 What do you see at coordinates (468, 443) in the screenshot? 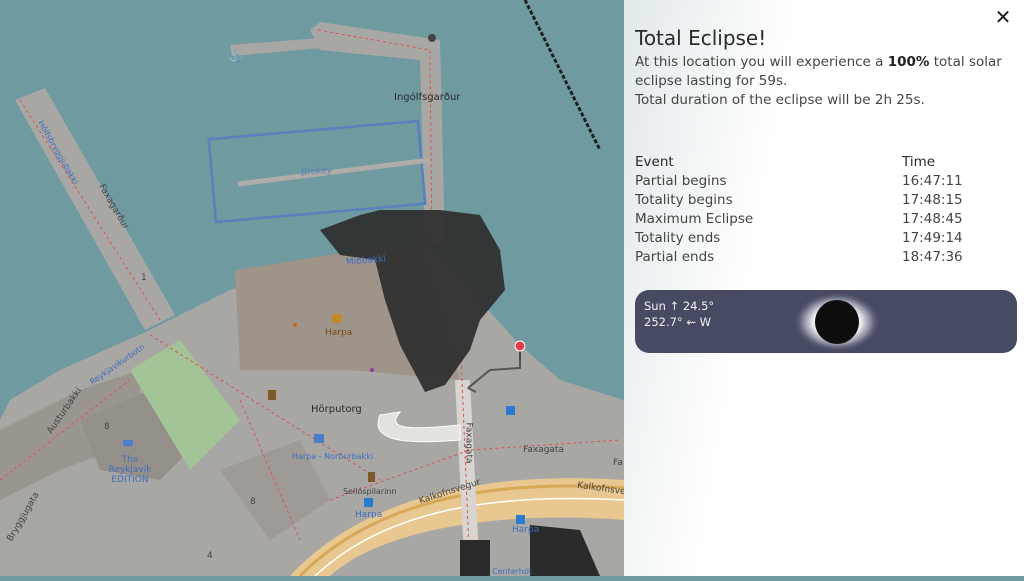
I see `map-label-faxagata: Faxagata` at bounding box center [468, 443].